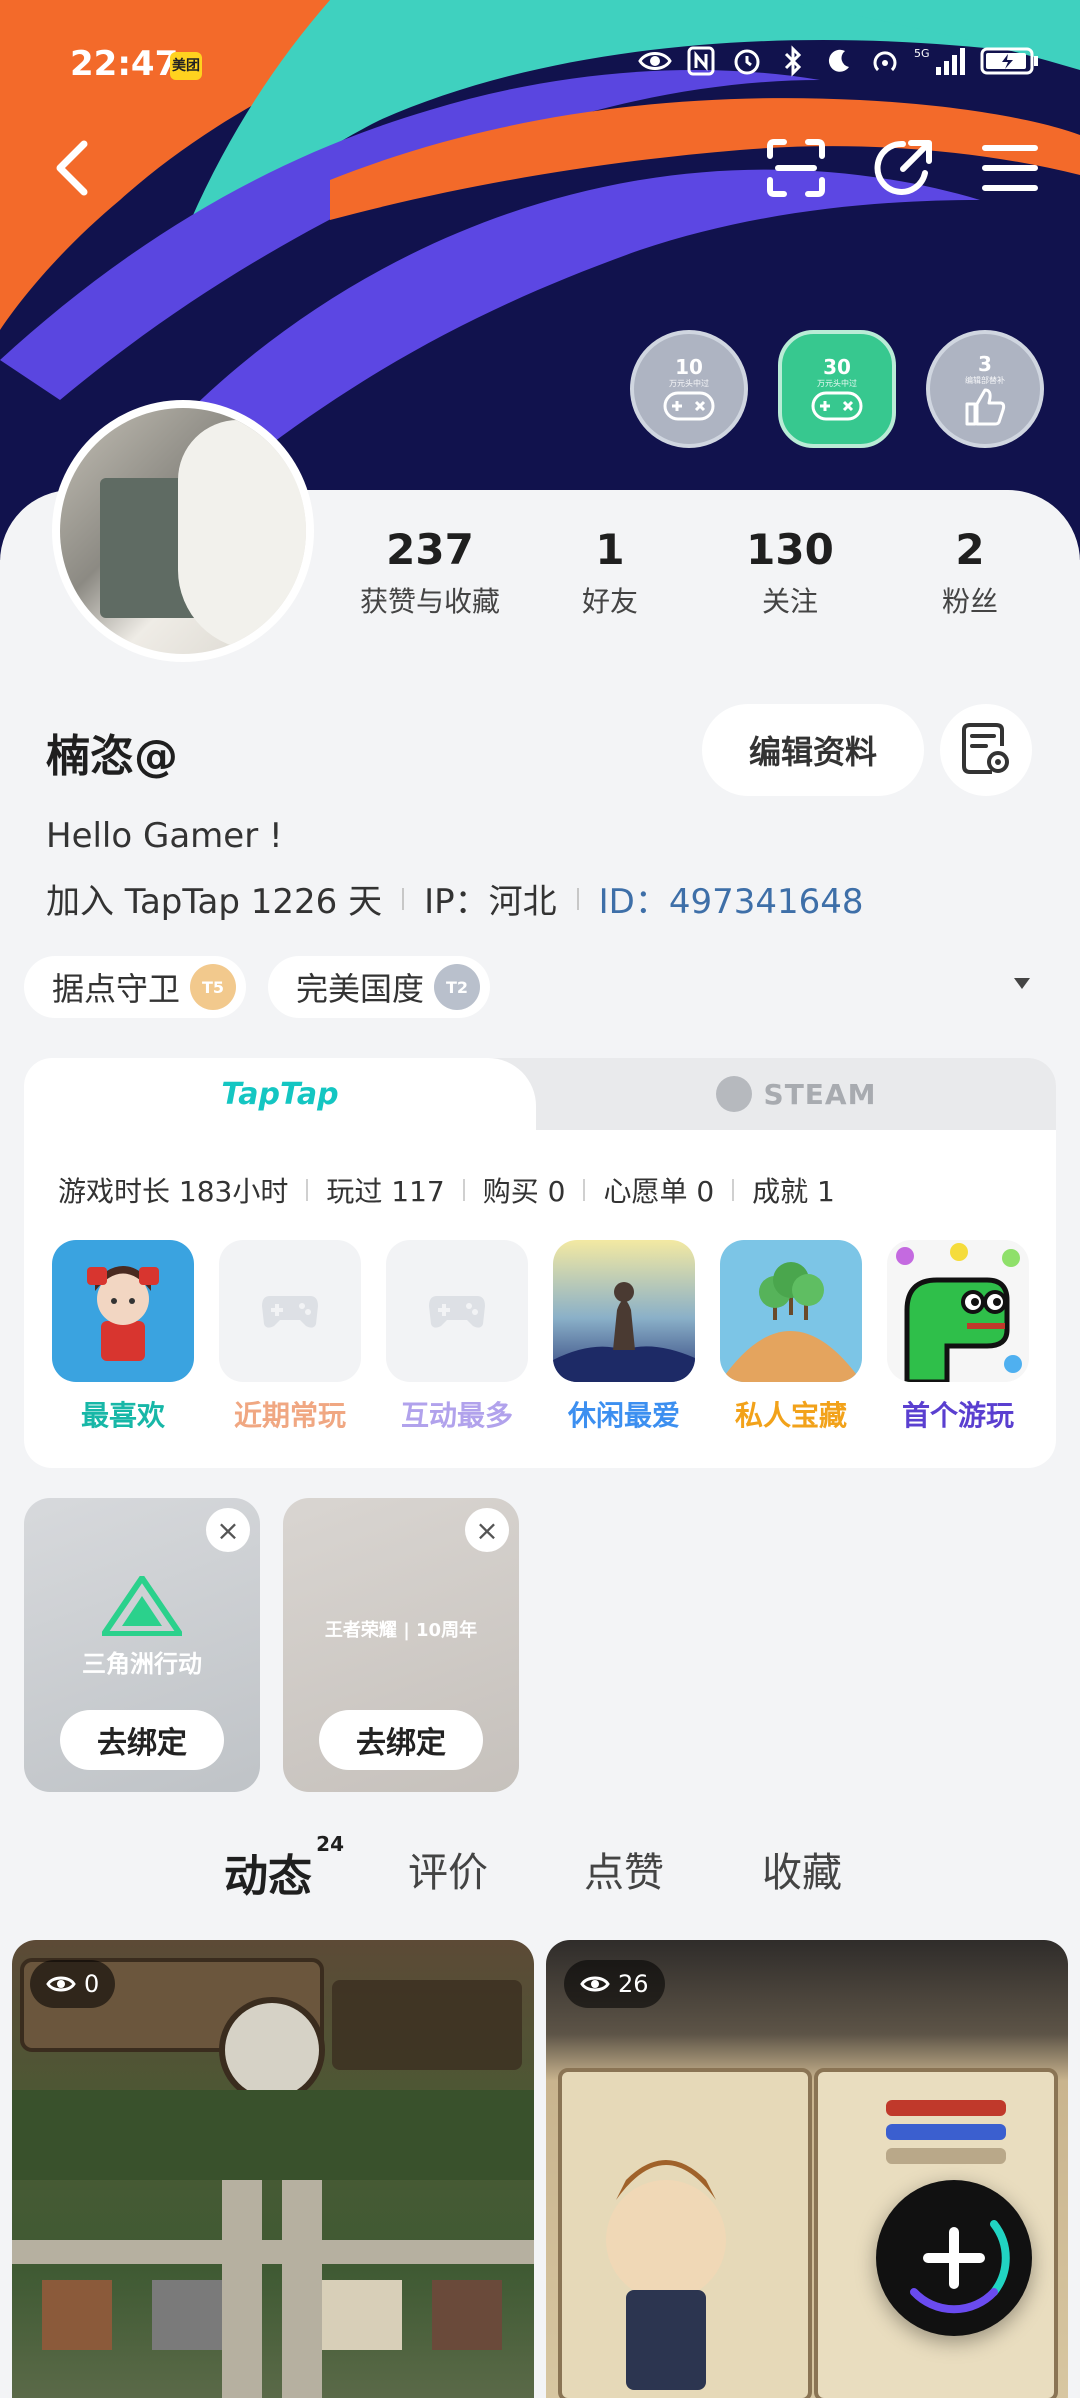 The width and height of the screenshot is (1080, 2398). Describe the element at coordinates (142, 1645) in the screenshot. I see `bind-card-delta-force: 三角洲行动 × 去绑定` at that location.